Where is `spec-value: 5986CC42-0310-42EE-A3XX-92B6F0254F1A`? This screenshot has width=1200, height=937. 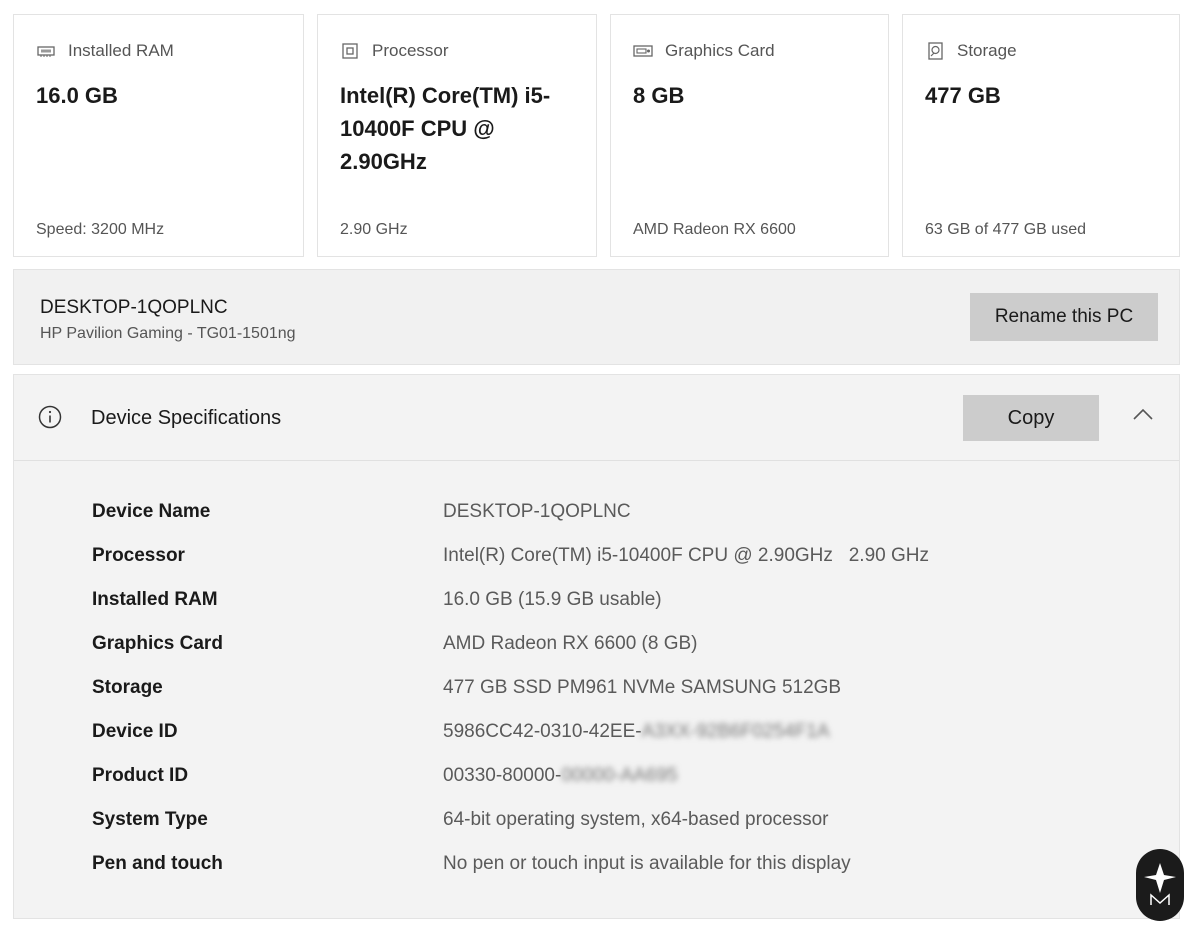
spec-value: 5986CC42-0310-42EE-A3XX-92B6F0254F1A is located at coordinates (636, 732).